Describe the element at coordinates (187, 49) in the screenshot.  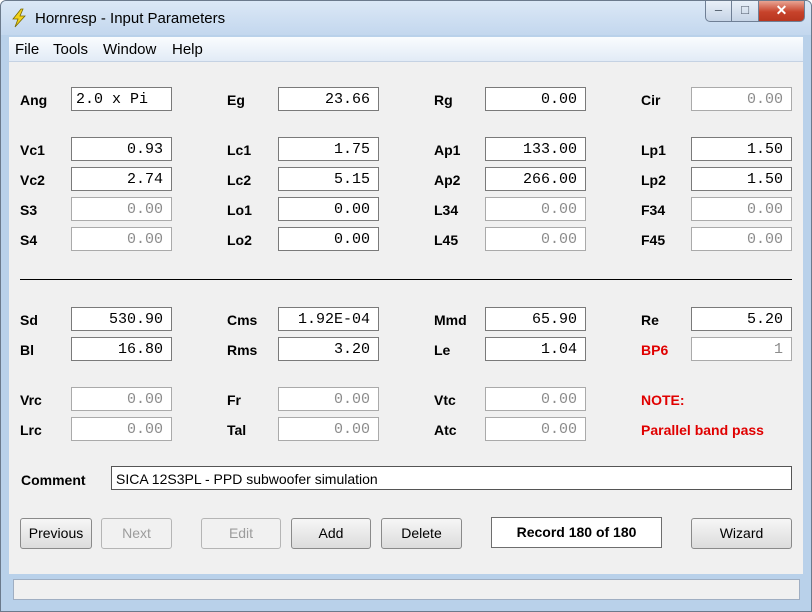
I see `menu-help: Help` at that location.